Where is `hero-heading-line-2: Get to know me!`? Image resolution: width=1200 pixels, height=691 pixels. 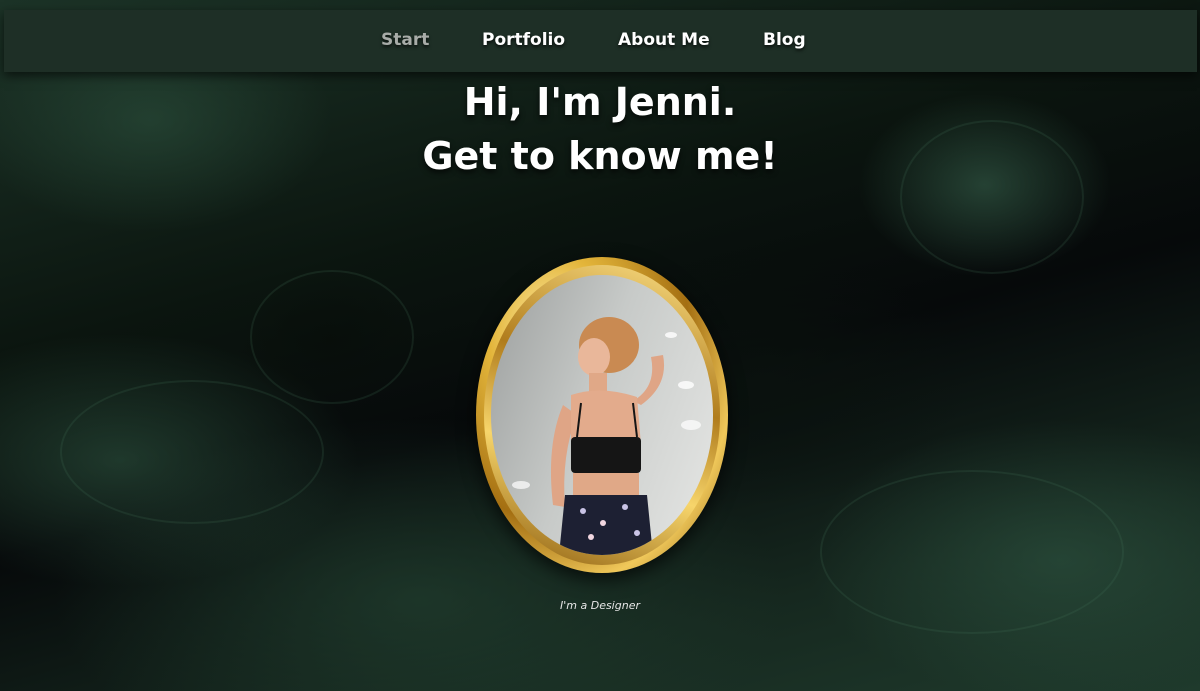
hero-heading-line-2: Get to know me! is located at coordinates (600, 156).